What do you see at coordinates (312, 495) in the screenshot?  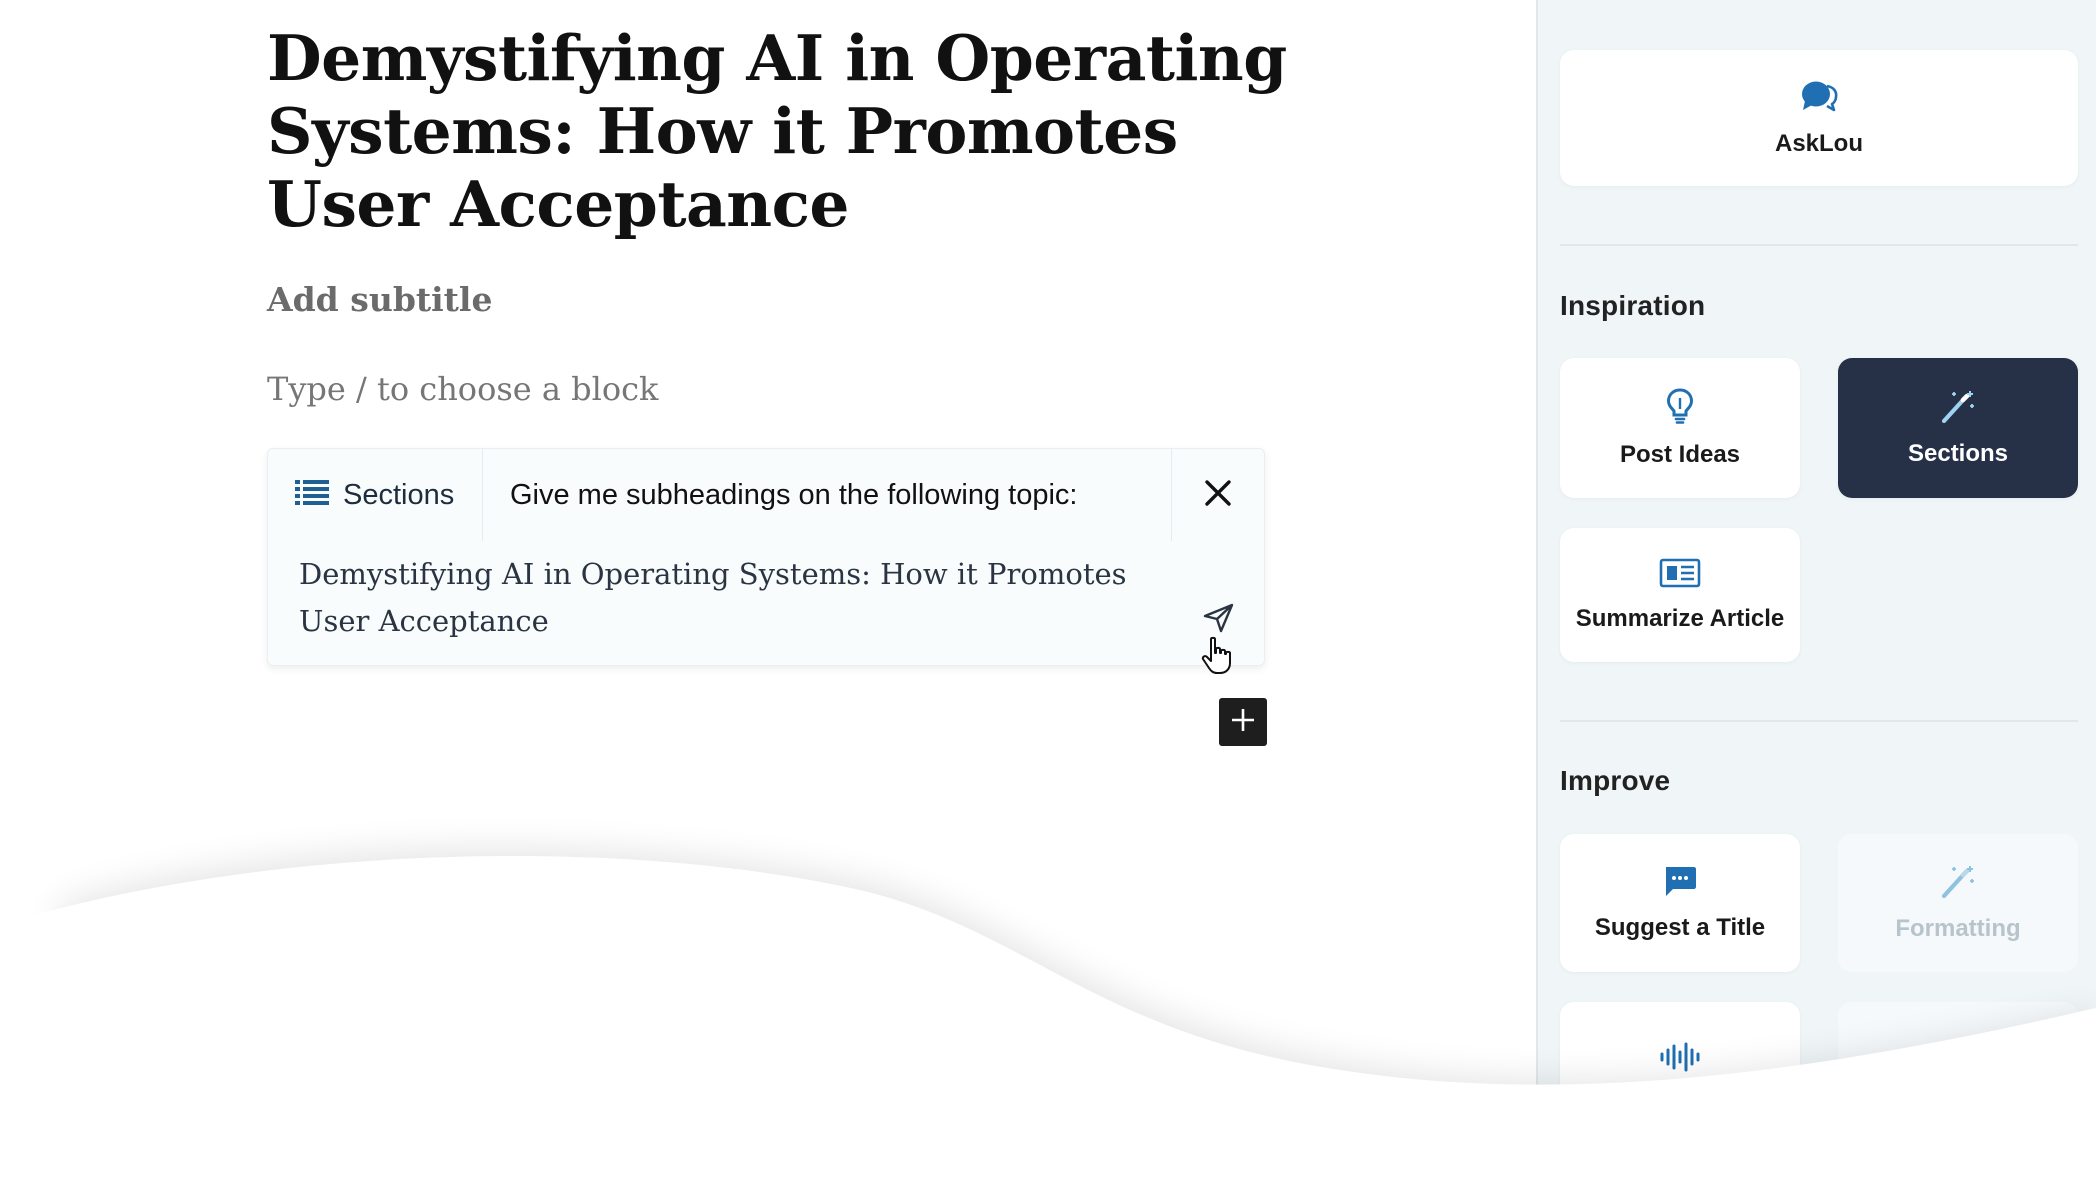 I see `list-icon` at bounding box center [312, 495].